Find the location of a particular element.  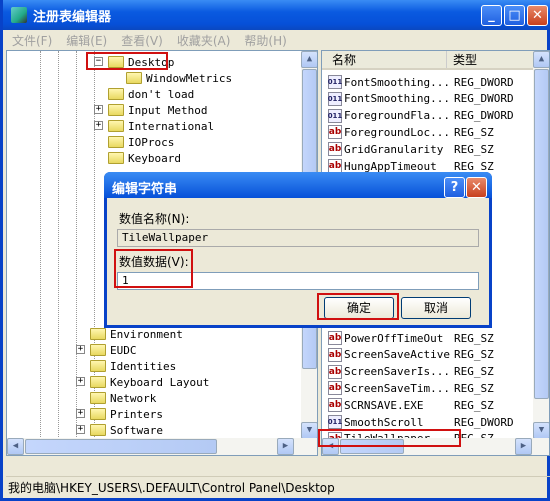

tree-item-label: Network is located at coordinates (133, 398).